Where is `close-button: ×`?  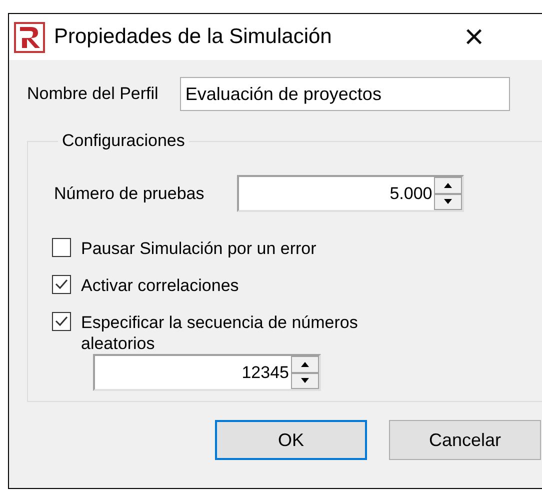
close-button: × is located at coordinates (474, 37).